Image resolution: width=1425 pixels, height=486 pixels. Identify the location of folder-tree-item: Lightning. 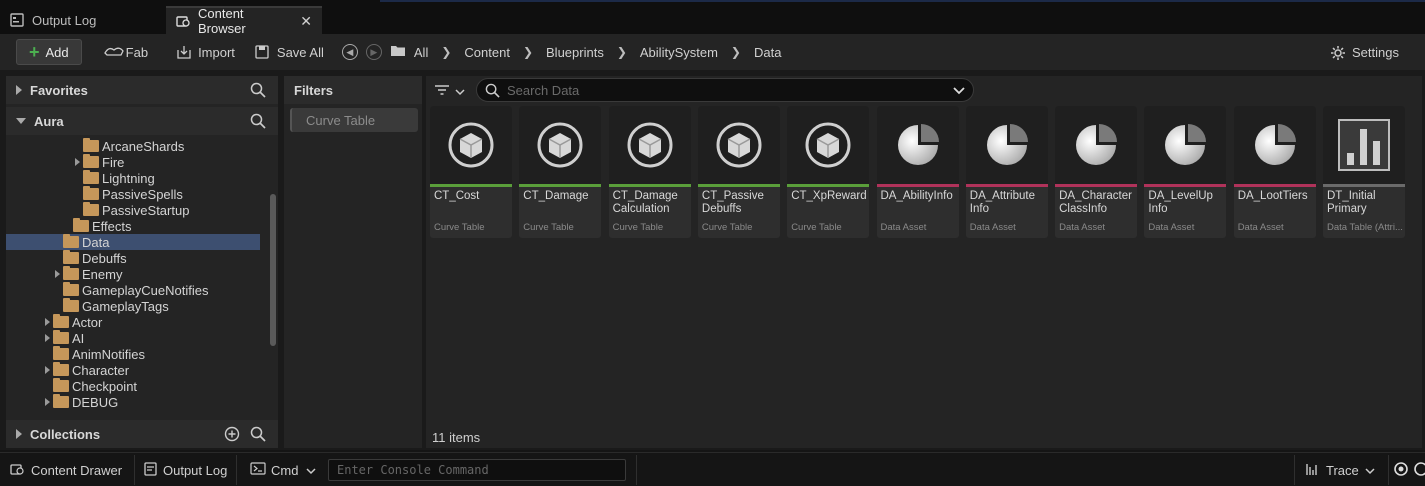
(133, 178).